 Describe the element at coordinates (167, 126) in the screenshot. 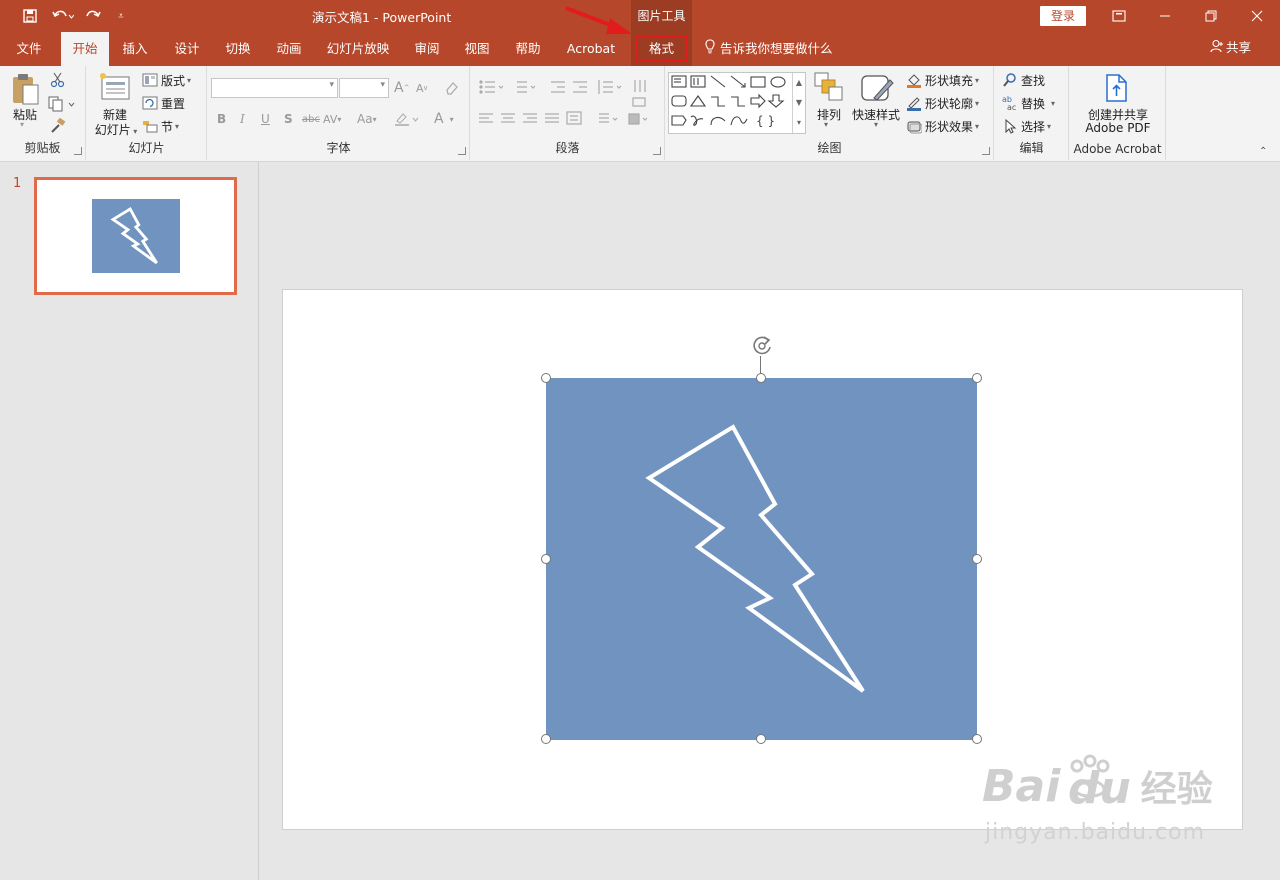

I see `section-label: 节` at that location.